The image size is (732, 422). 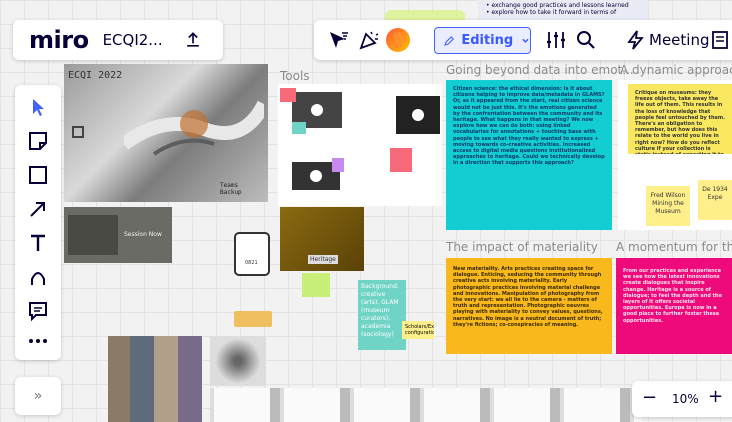 What do you see at coordinates (685, 399) in the screenshot?
I see `zoom-level: 10%` at bounding box center [685, 399].